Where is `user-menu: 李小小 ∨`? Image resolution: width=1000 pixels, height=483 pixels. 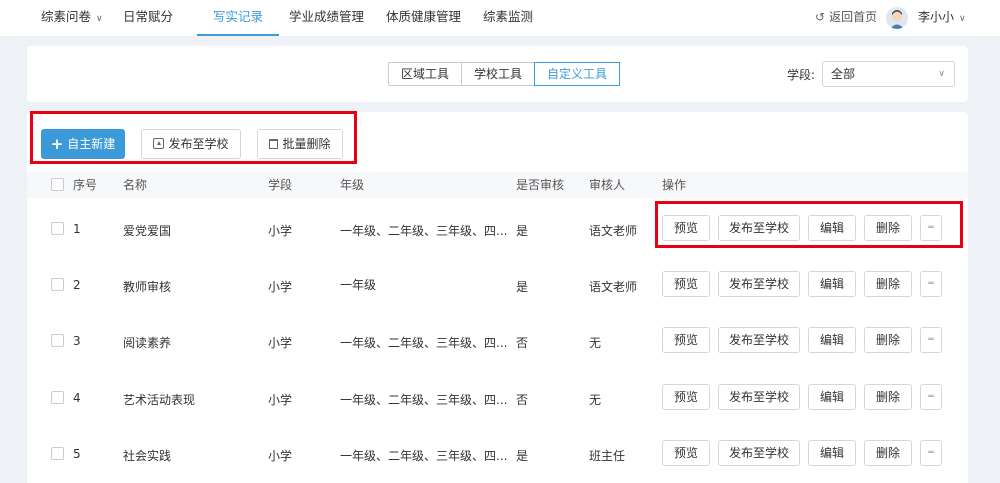
user-menu: 李小小 ∨ is located at coordinates (942, 18).